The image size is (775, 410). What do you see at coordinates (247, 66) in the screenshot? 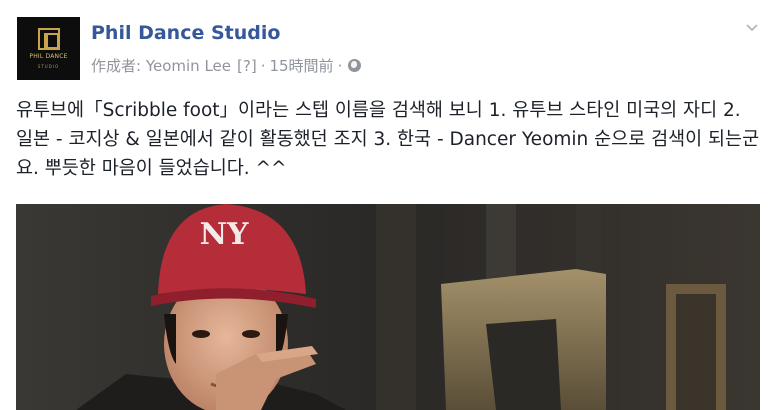
I see `help-marker: [?]` at bounding box center [247, 66].